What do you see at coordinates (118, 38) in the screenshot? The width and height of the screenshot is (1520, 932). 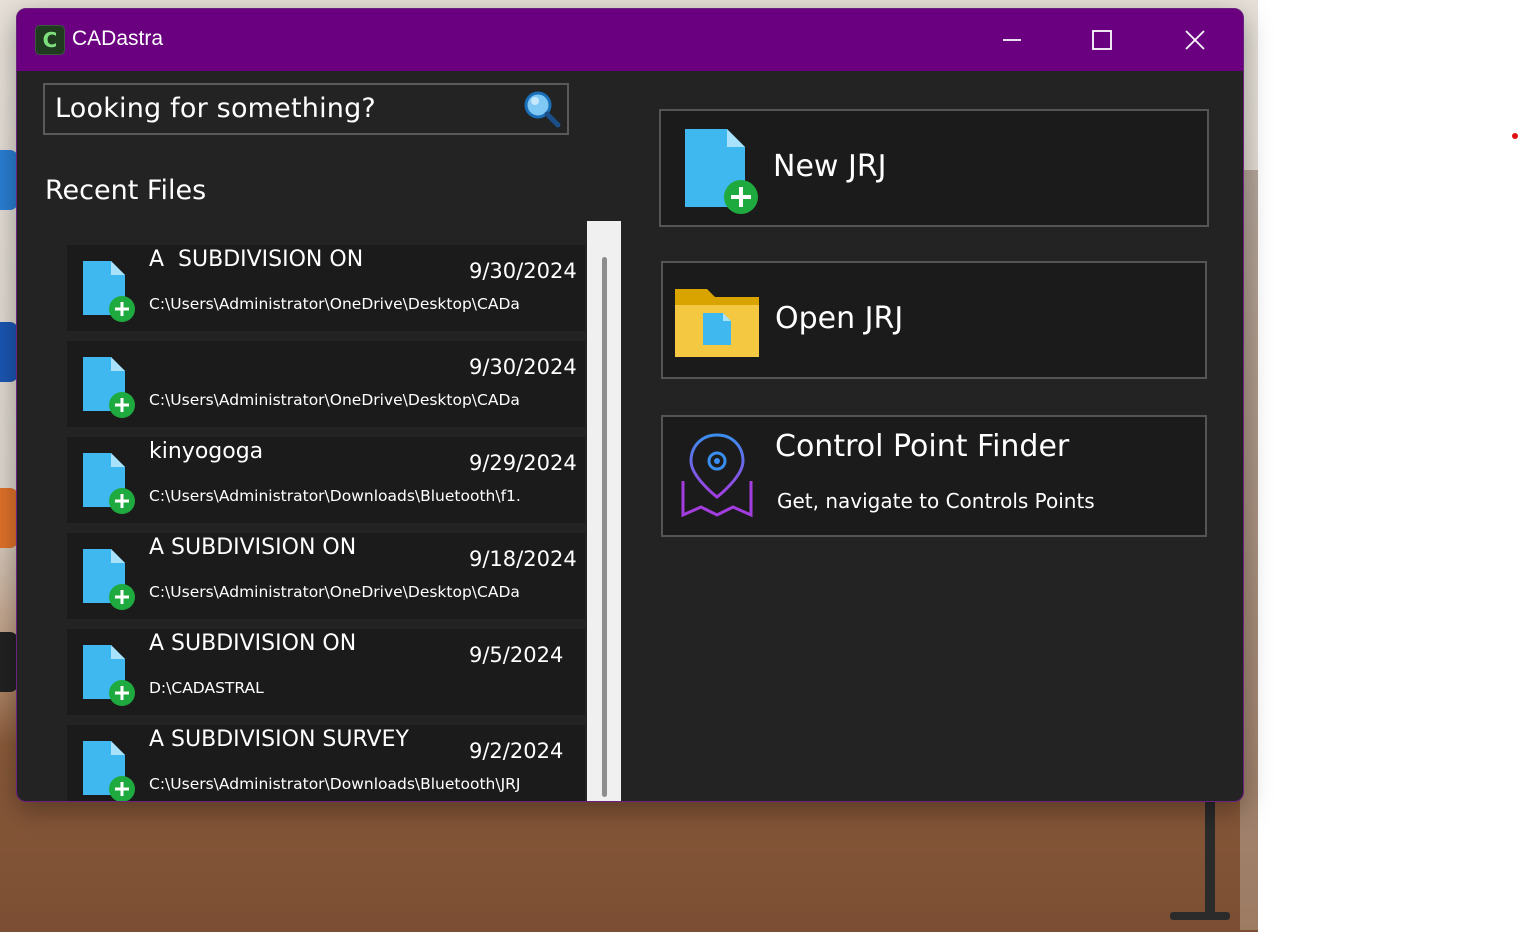 I see `window-title: CADastra` at bounding box center [118, 38].